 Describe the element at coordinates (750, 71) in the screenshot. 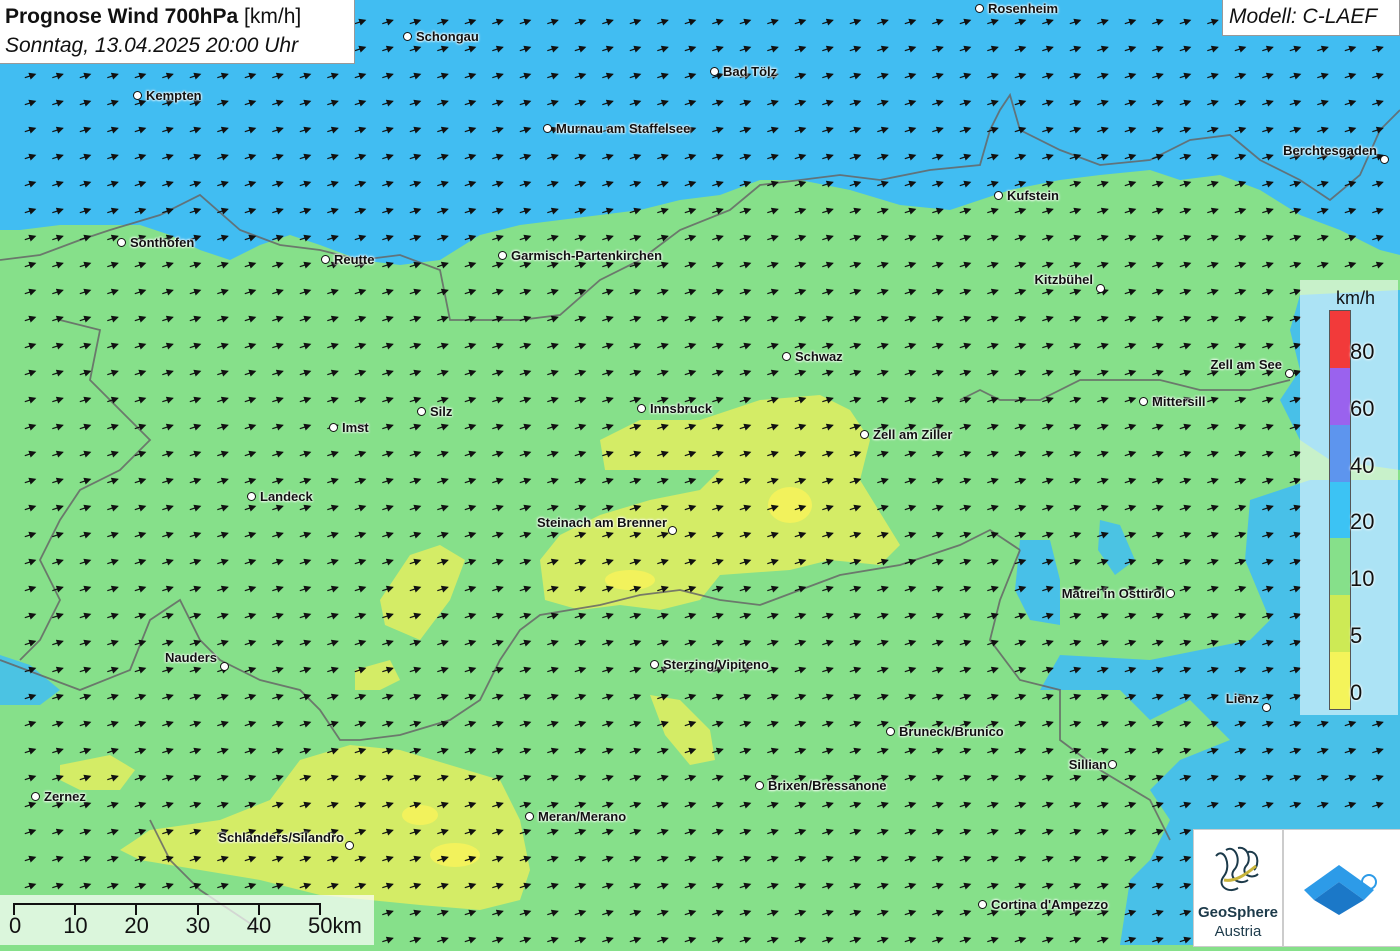

I see `city-label: Bad Tölz` at that location.